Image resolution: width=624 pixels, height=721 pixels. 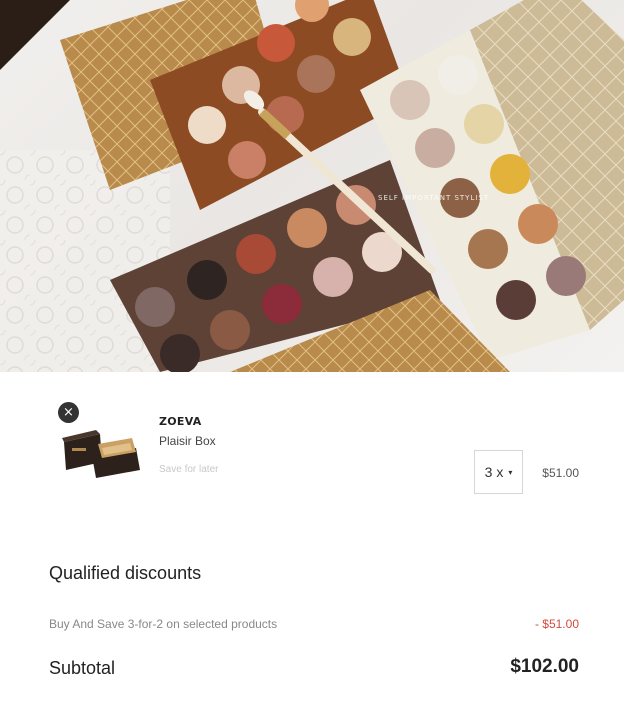 I want to click on product-name: Plaisir Box, so click(x=187, y=441).